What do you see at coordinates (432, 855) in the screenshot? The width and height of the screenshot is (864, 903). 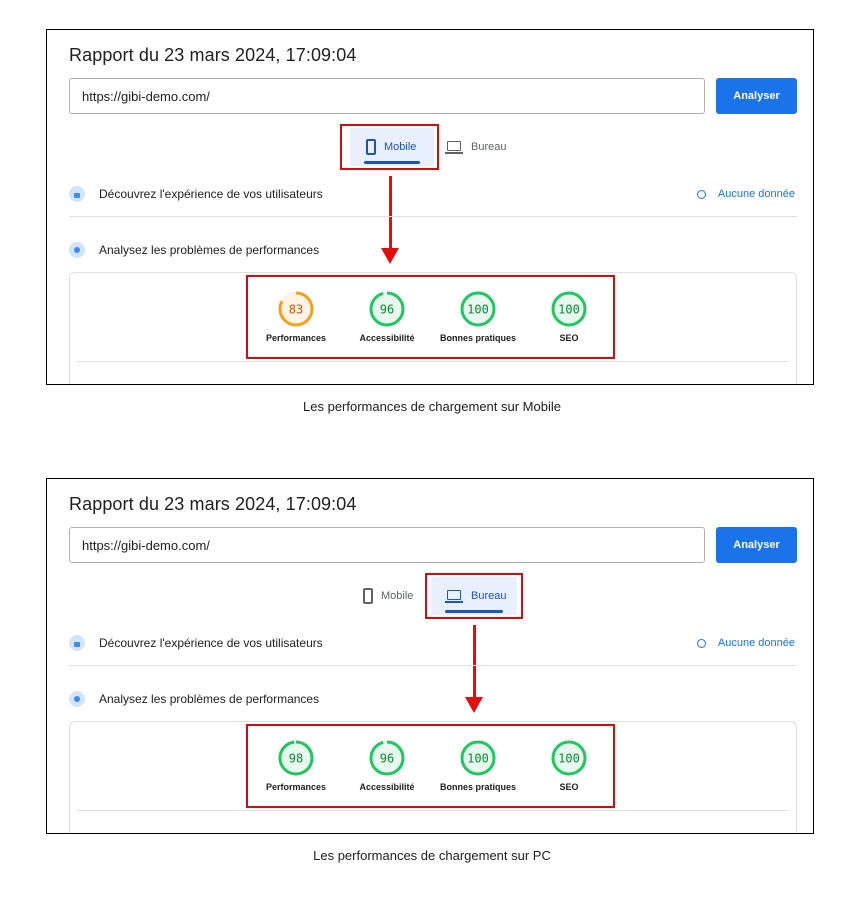 I see `caption-pc: Les performances de chargement sur PC` at bounding box center [432, 855].